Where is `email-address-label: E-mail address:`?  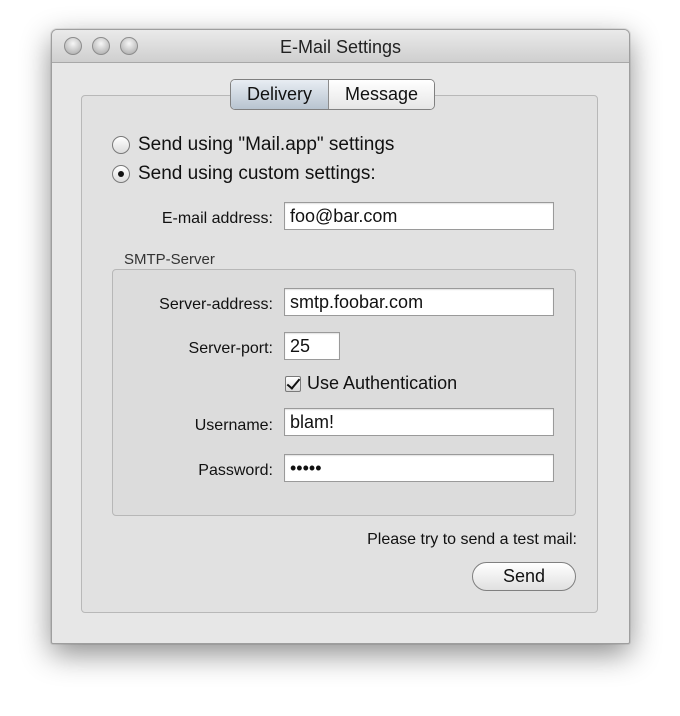 email-address-label: E-mail address: is located at coordinates (217, 218).